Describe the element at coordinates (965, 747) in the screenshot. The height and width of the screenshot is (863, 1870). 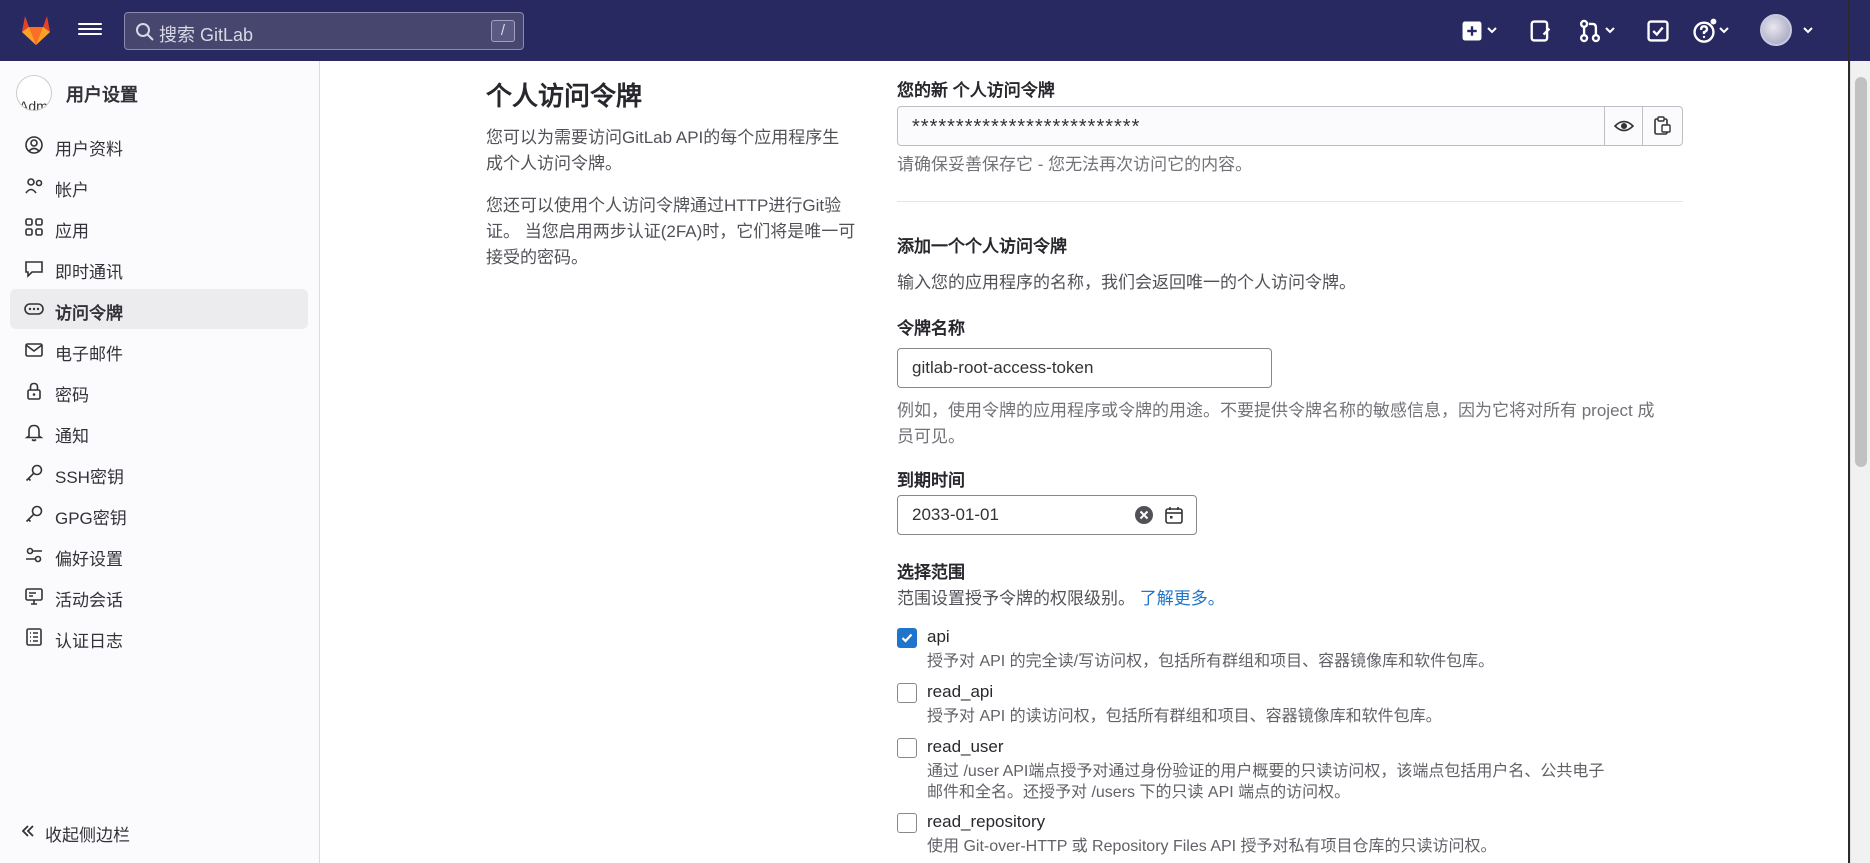
I see `scope-name: read_user` at that location.